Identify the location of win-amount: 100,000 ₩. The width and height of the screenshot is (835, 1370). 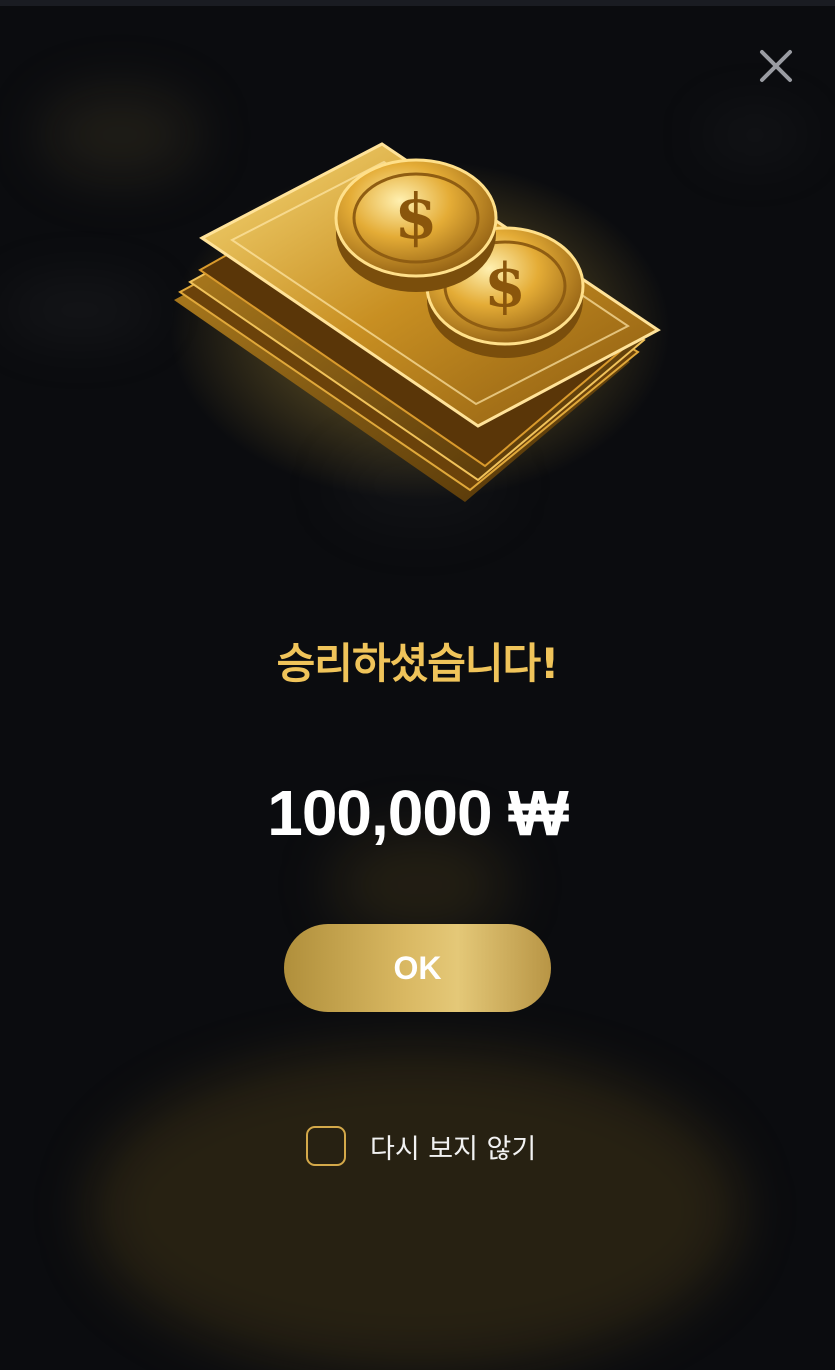
(418, 813).